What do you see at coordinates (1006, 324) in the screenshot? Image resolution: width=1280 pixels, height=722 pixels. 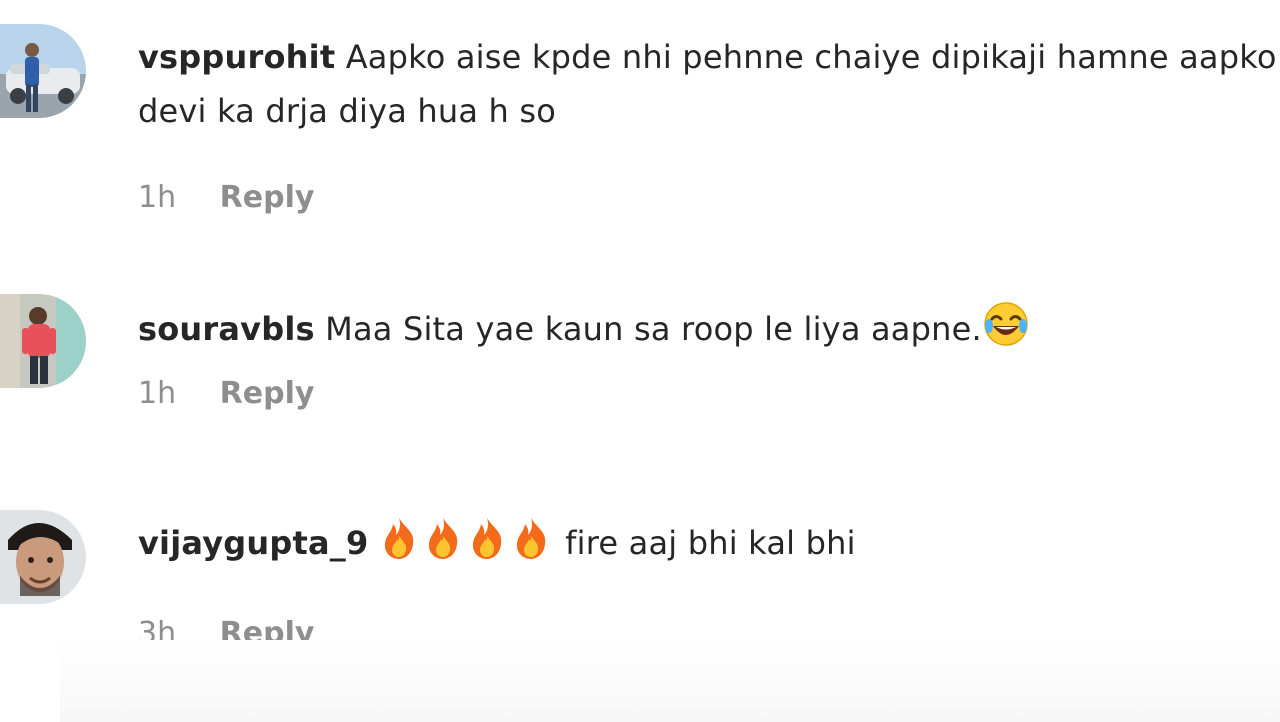 I see `face-with-tears-of-joy-icon` at bounding box center [1006, 324].